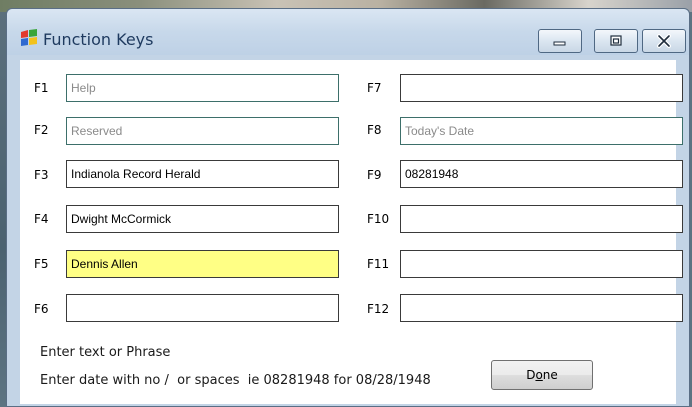 The image size is (692, 407). I want to click on f3-field: Indianola Record Herald, so click(202, 174).